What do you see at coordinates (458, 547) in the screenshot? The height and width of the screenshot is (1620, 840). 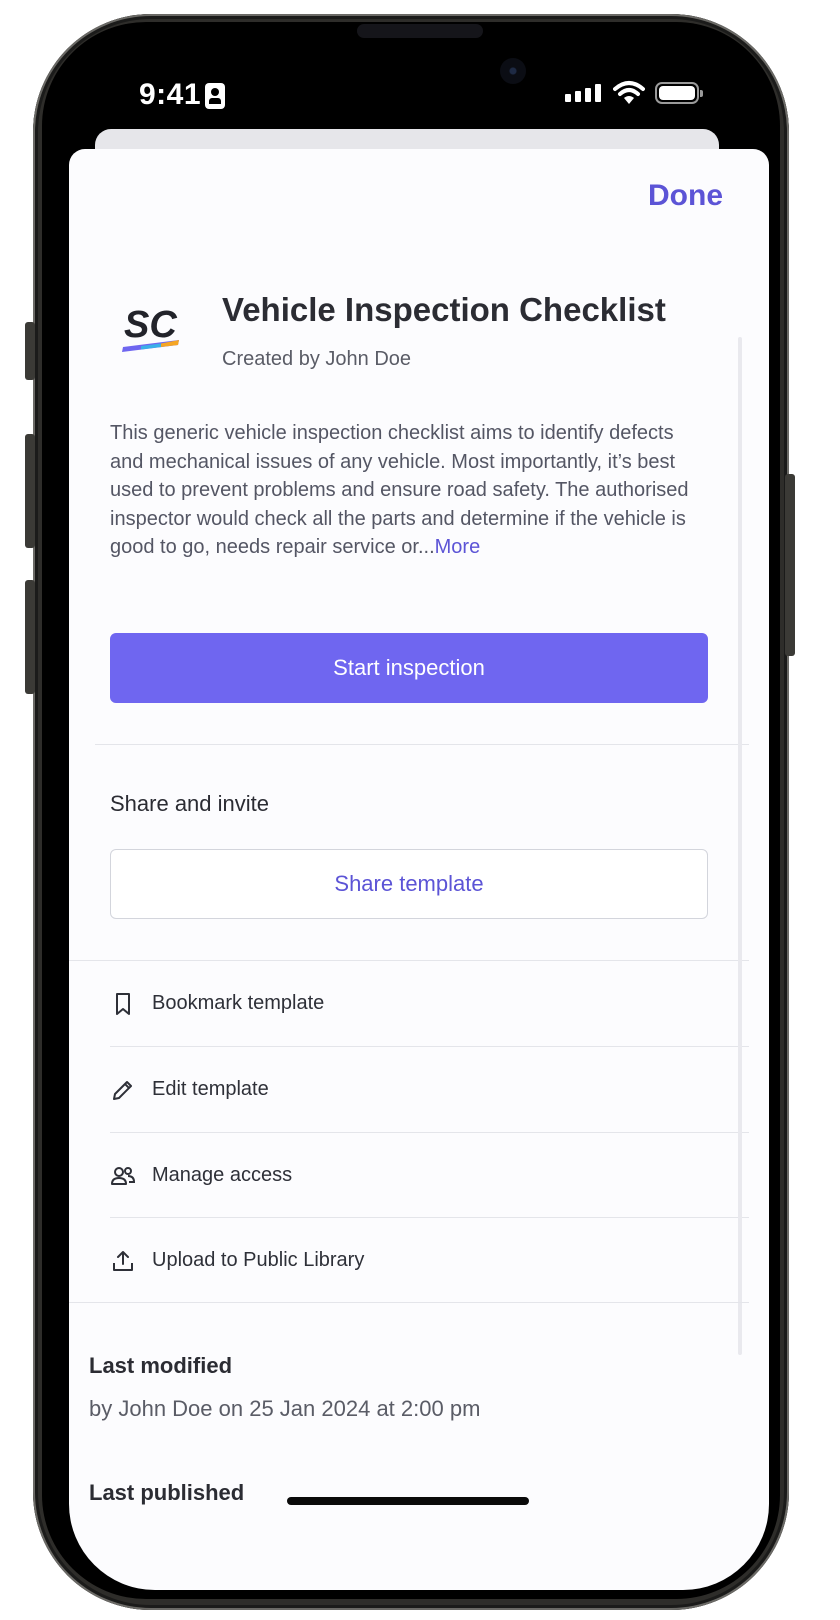 I see `more-link: More` at bounding box center [458, 547].